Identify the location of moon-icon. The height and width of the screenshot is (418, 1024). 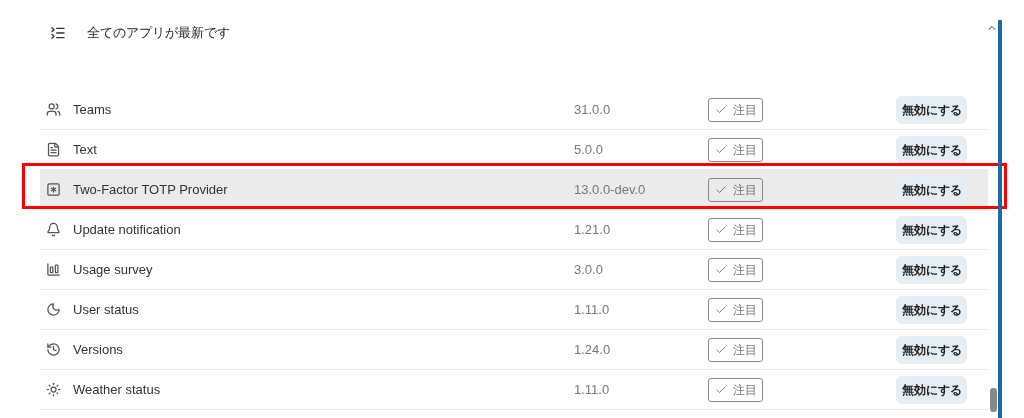
(53, 309).